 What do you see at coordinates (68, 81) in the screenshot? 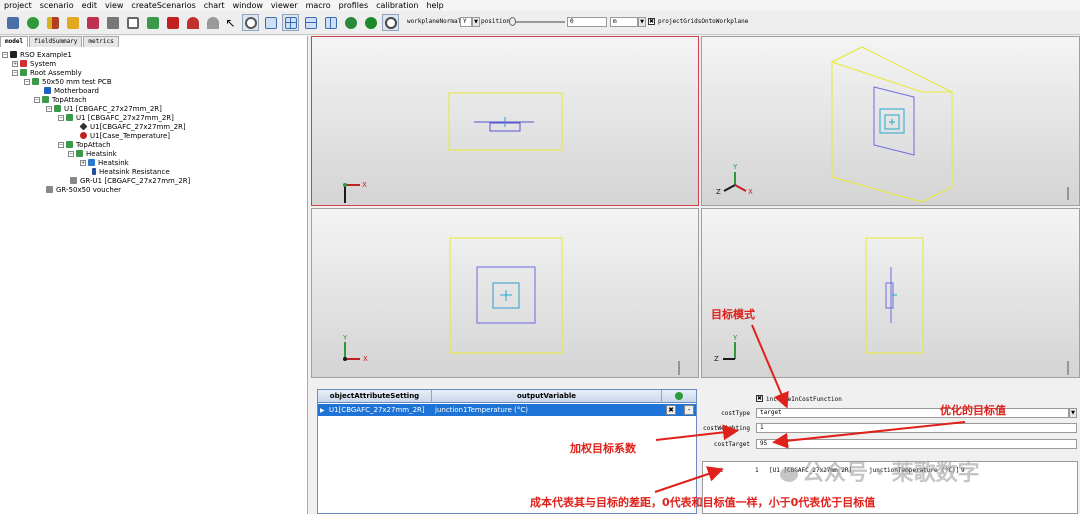
I see `tree-item: −50x50 mm test PCB` at bounding box center [68, 81].